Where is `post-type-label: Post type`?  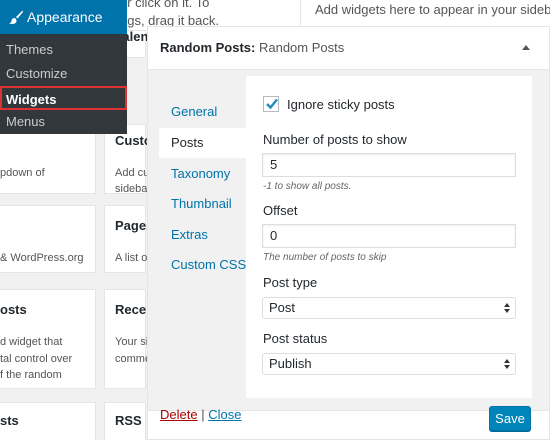
post-type-label: Post type is located at coordinates (290, 282).